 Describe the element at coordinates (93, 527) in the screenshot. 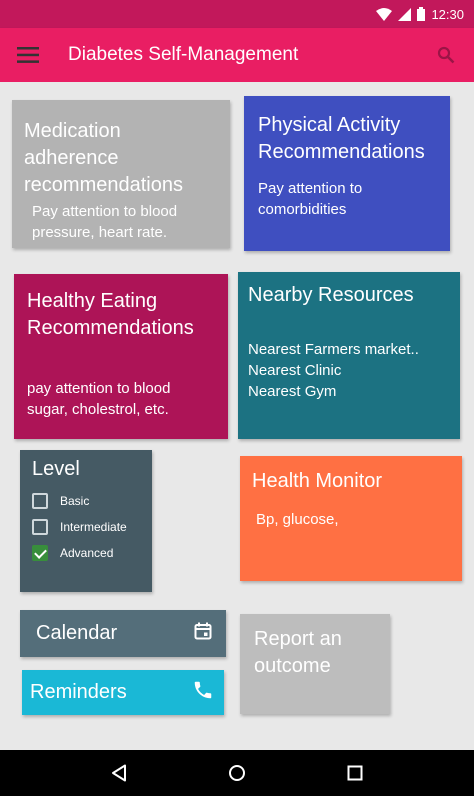

I see `level-option-label: Intermediate` at that location.